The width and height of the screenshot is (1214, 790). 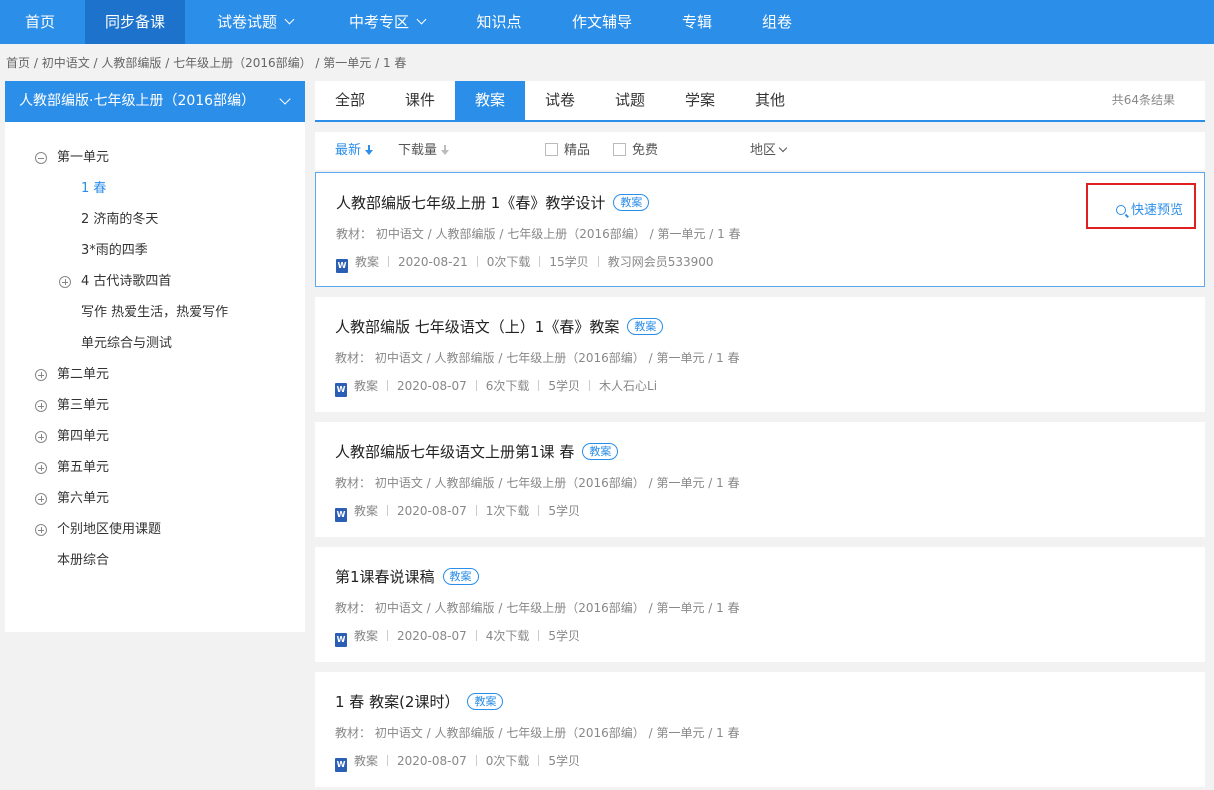 What do you see at coordinates (1149, 208) in the screenshot?
I see `quick-preview-button: 快速预览` at bounding box center [1149, 208].